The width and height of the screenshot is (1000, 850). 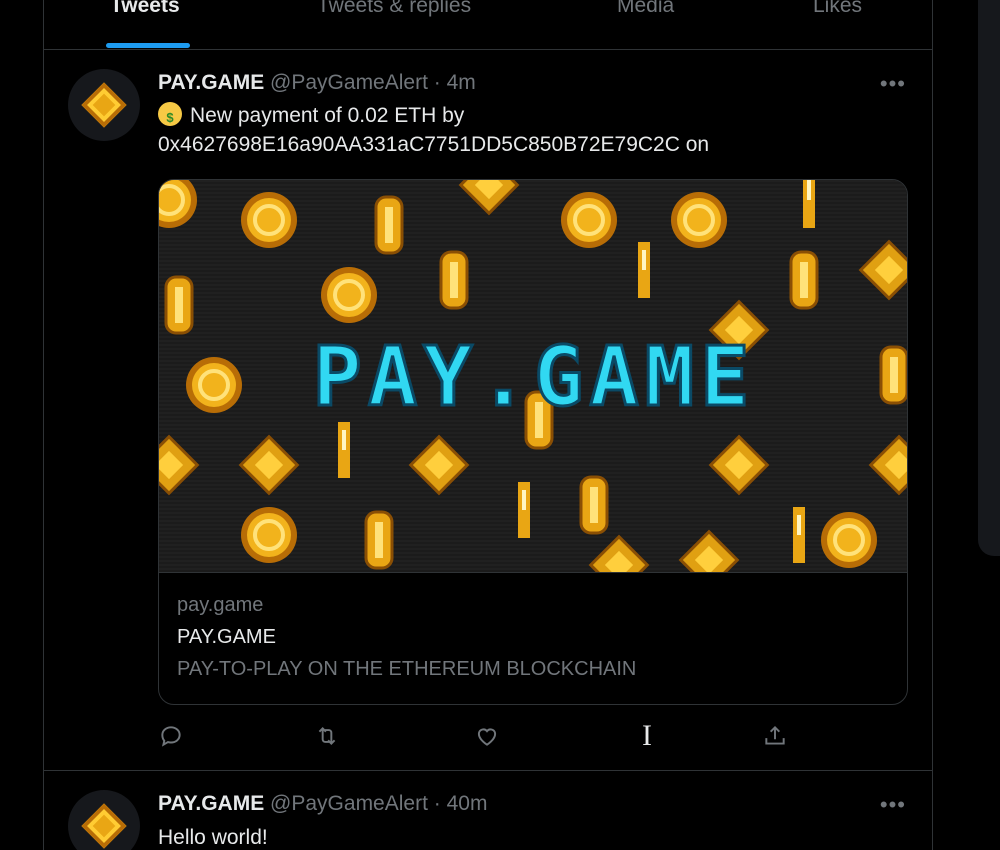 What do you see at coordinates (226, 637) in the screenshot?
I see `card-title: PAY.GAME` at bounding box center [226, 637].